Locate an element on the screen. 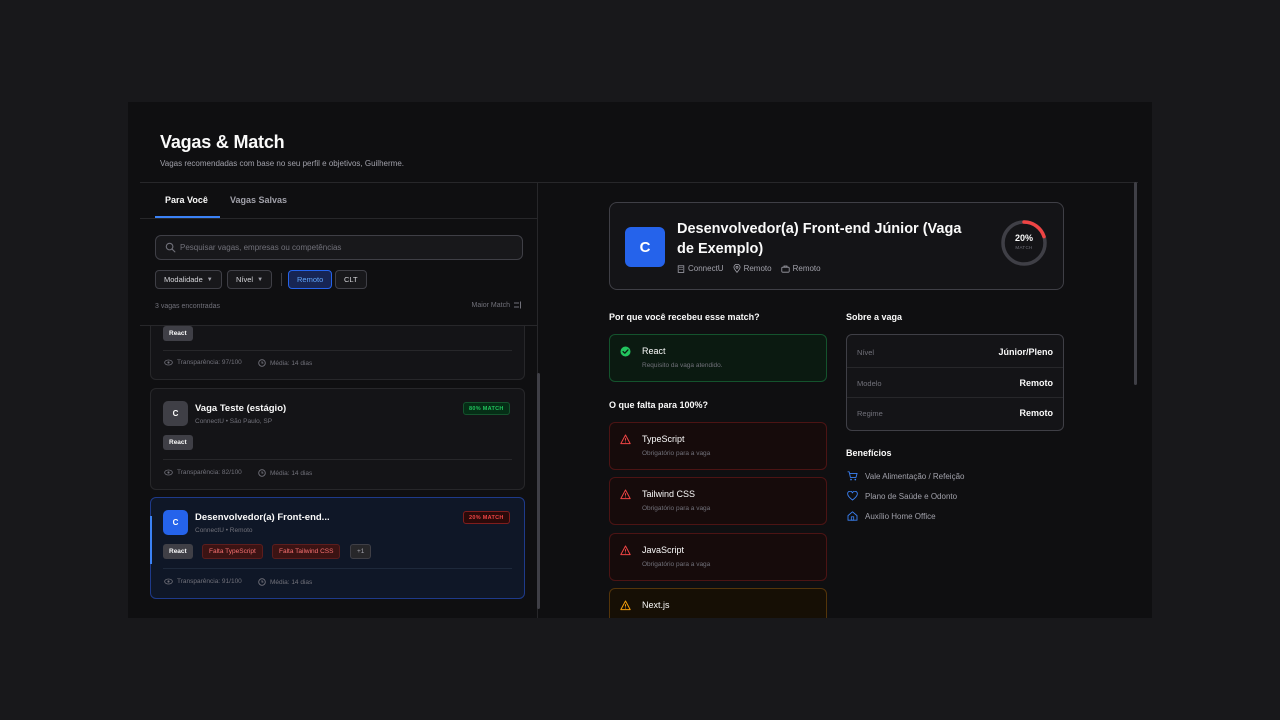 The width and height of the screenshot is (1280, 720). about-row-nivel: Nível Júnior/Pleno is located at coordinates (955, 352).